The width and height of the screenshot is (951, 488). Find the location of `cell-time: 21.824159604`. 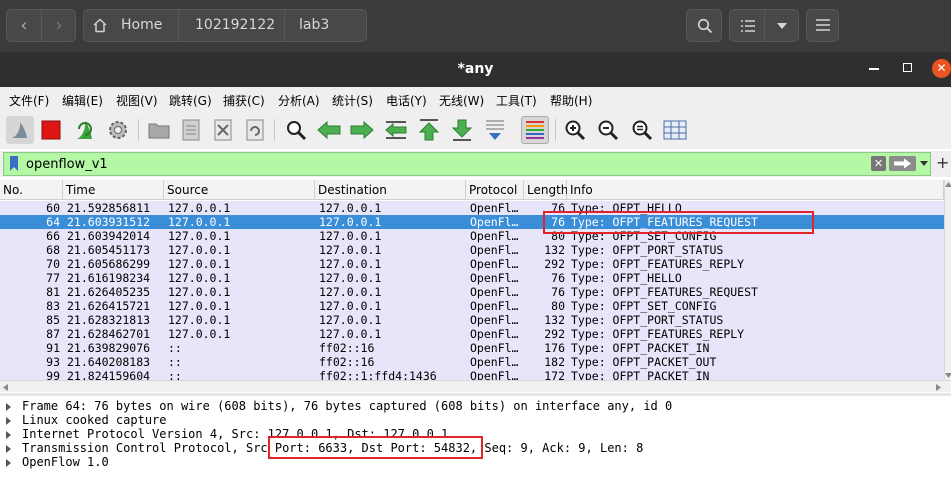

cell-time: 21.824159604 is located at coordinates (109, 374).